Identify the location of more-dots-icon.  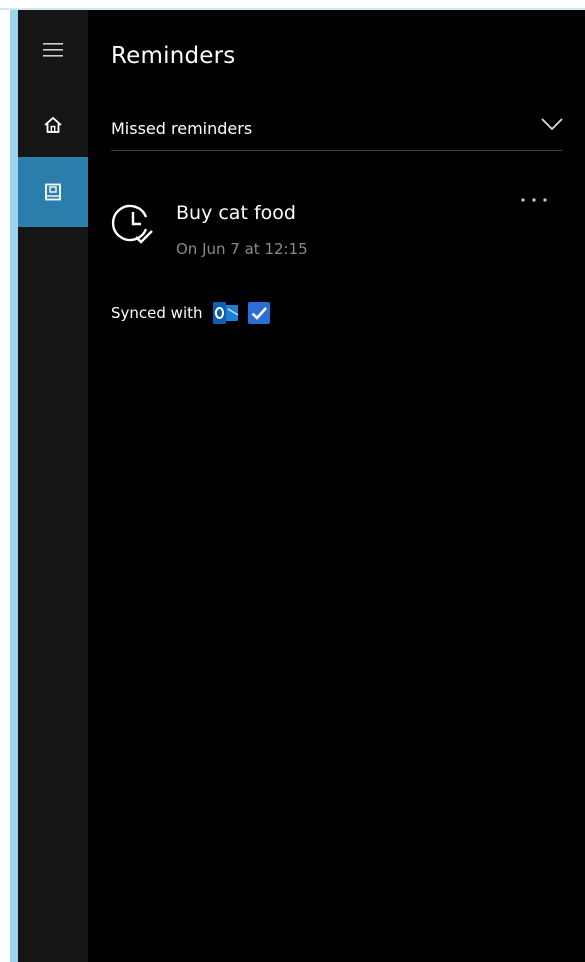
(534, 200).